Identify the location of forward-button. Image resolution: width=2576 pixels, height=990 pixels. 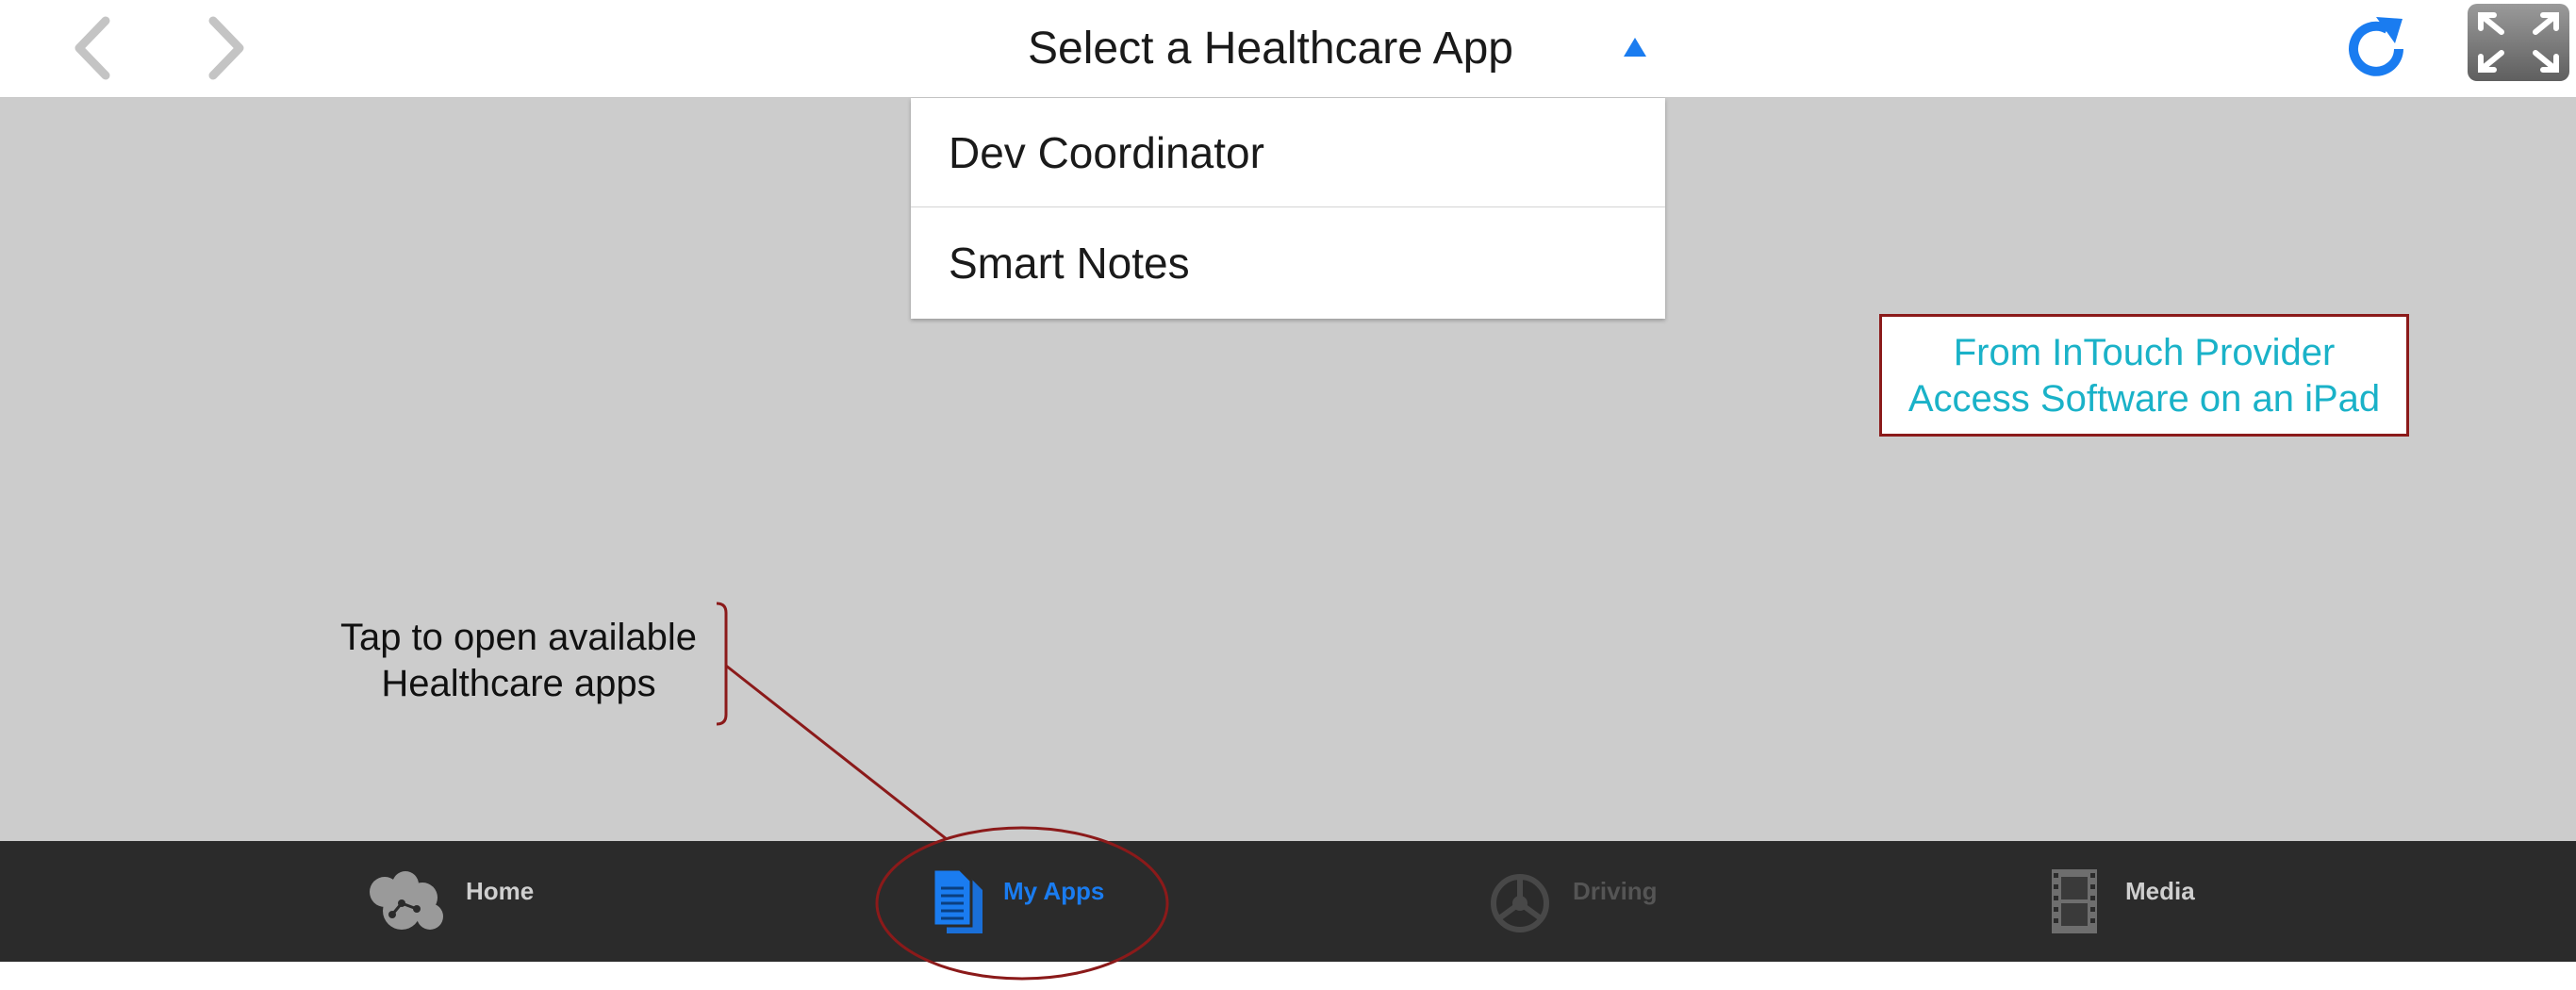
(223, 48).